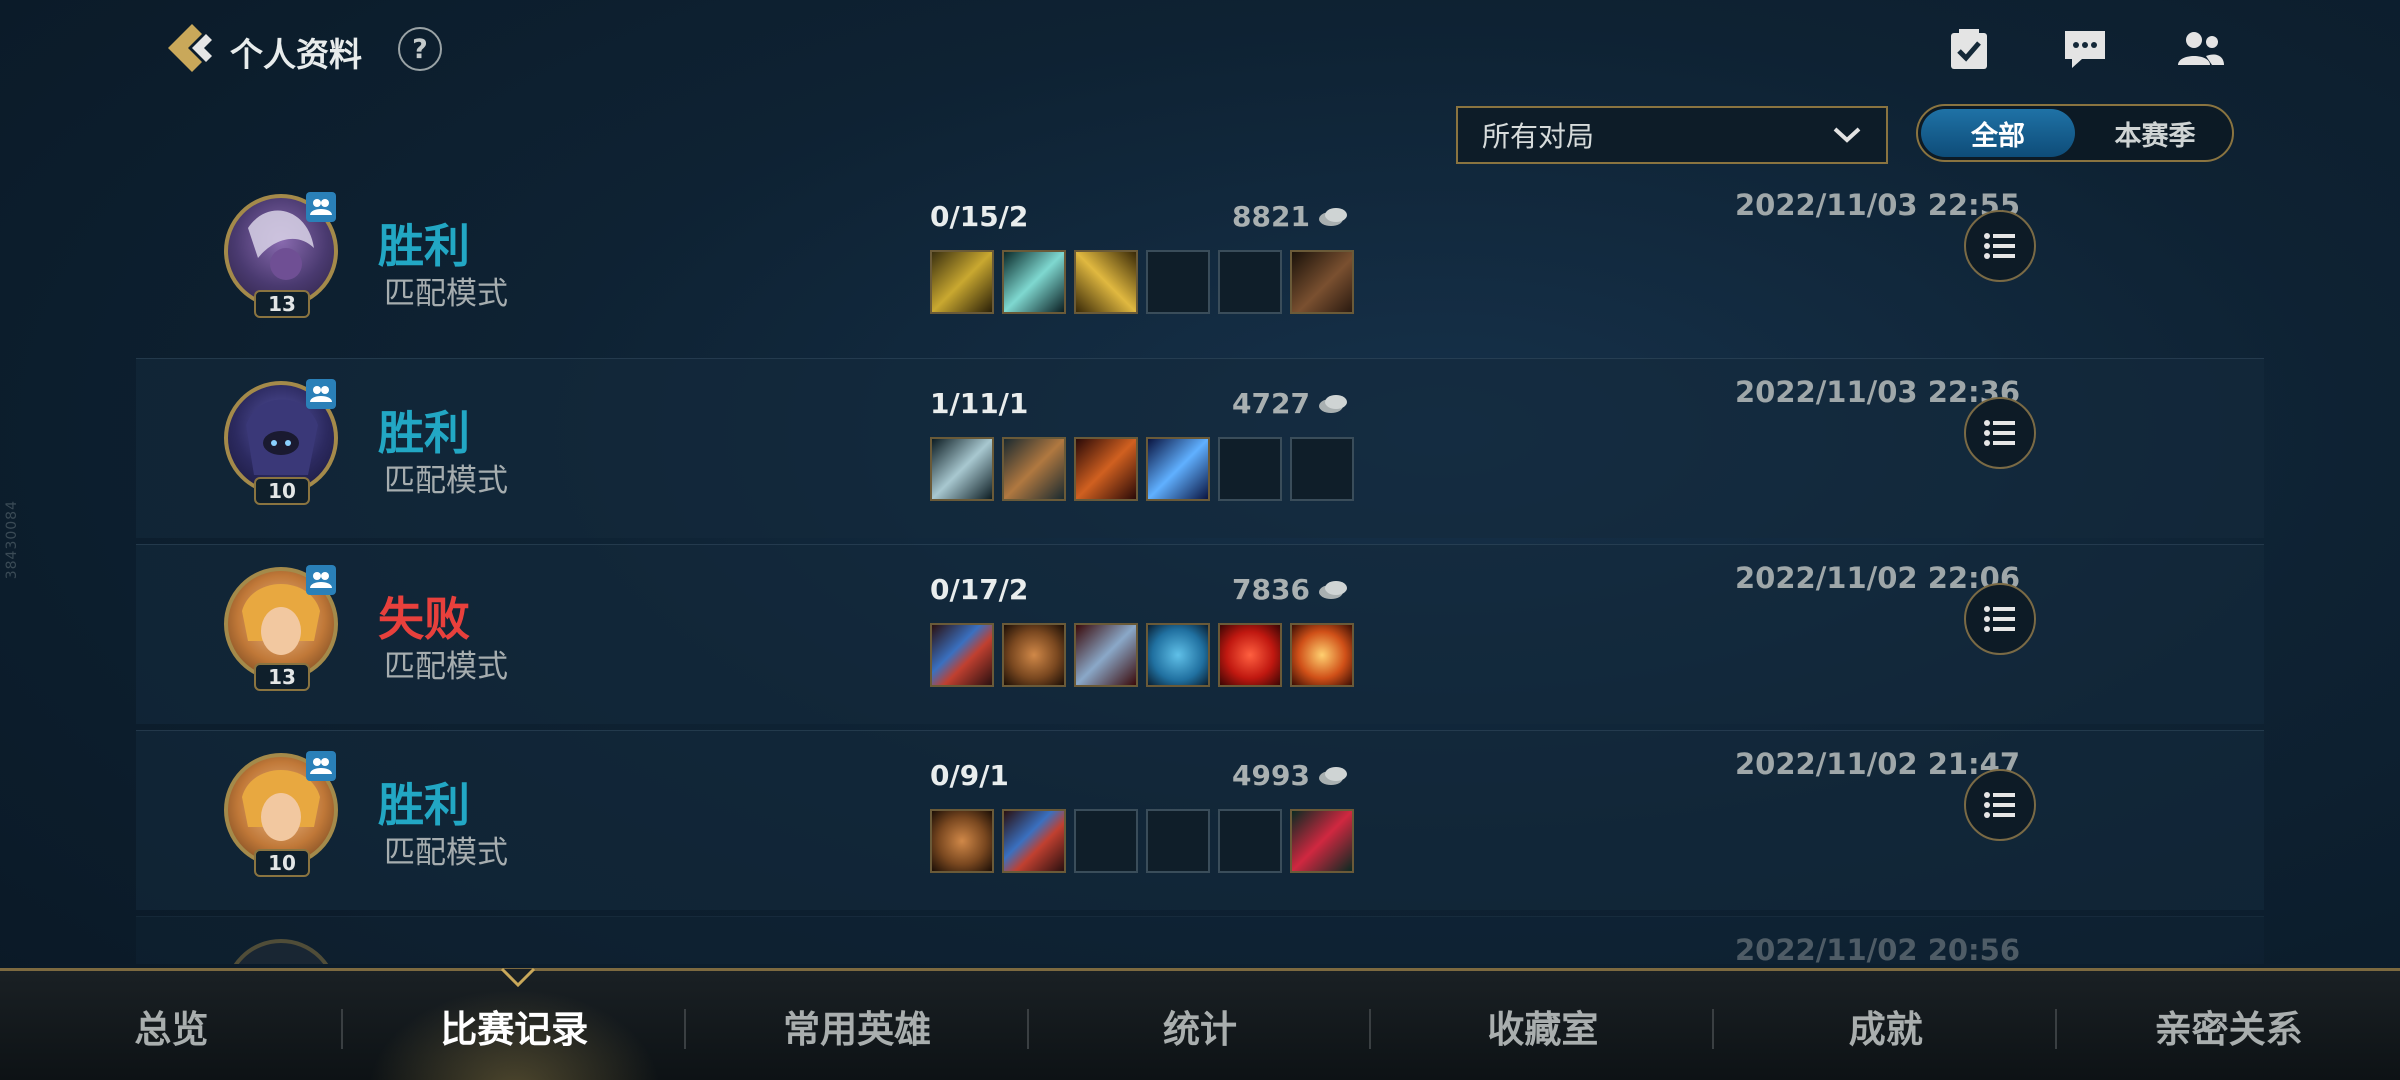 The height and width of the screenshot is (1080, 2400). What do you see at coordinates (1178, 655) in the screenshot?
I see `item-chain-vest-icon` at bounding box center [1178, 655].